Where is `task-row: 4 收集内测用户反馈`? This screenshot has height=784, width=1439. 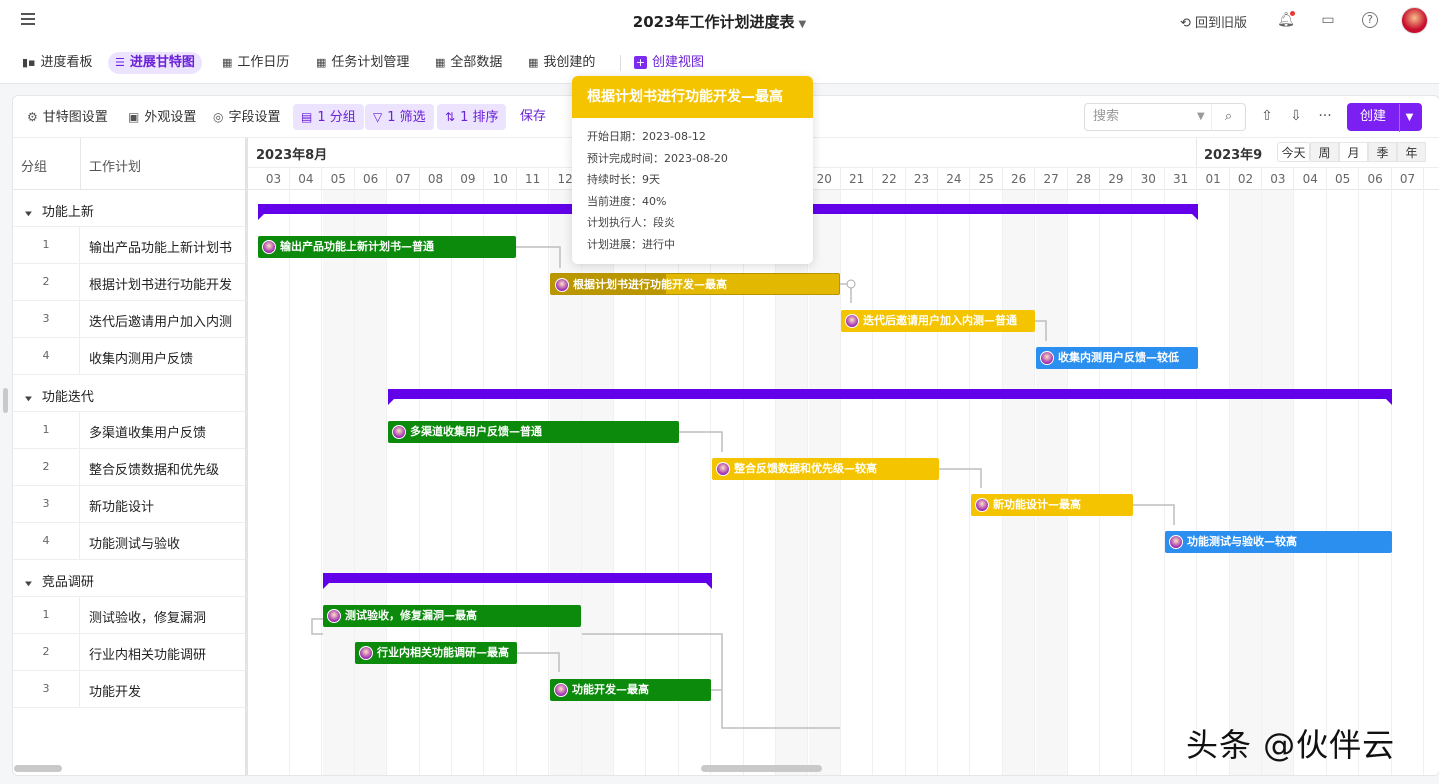
task-row: 4 收集内测用户反馈 is located at coordinates (129, 356).